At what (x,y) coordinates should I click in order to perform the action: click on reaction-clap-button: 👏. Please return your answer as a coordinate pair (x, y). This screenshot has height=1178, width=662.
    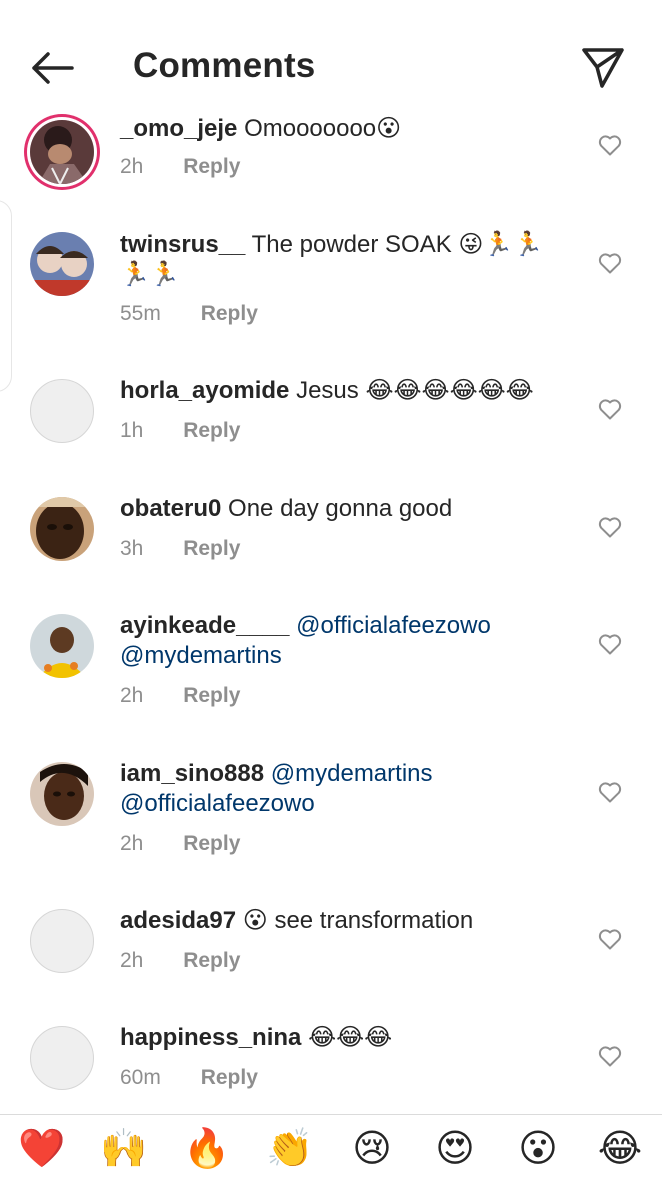
    Looking at the image, I should click on (290, 1148).